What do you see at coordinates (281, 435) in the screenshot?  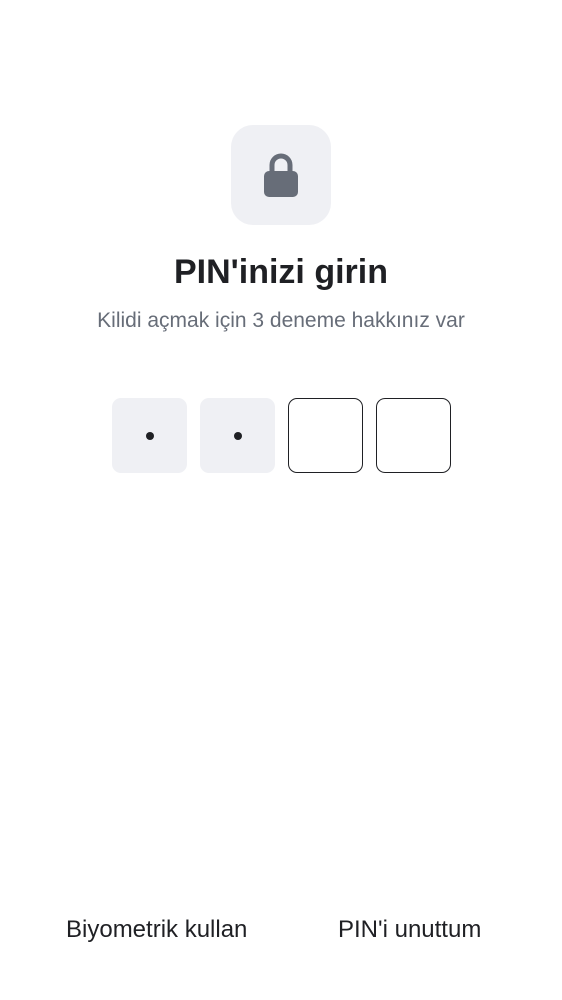 I see `pin-input` at bounding box center [281, 435].